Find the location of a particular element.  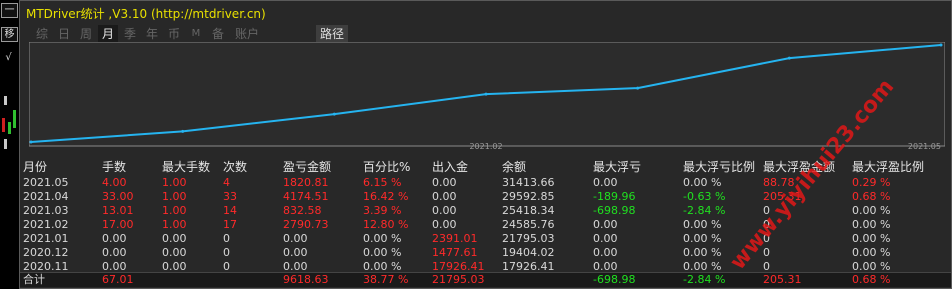

tab-month: 月 is located at coordinates (108, 34).